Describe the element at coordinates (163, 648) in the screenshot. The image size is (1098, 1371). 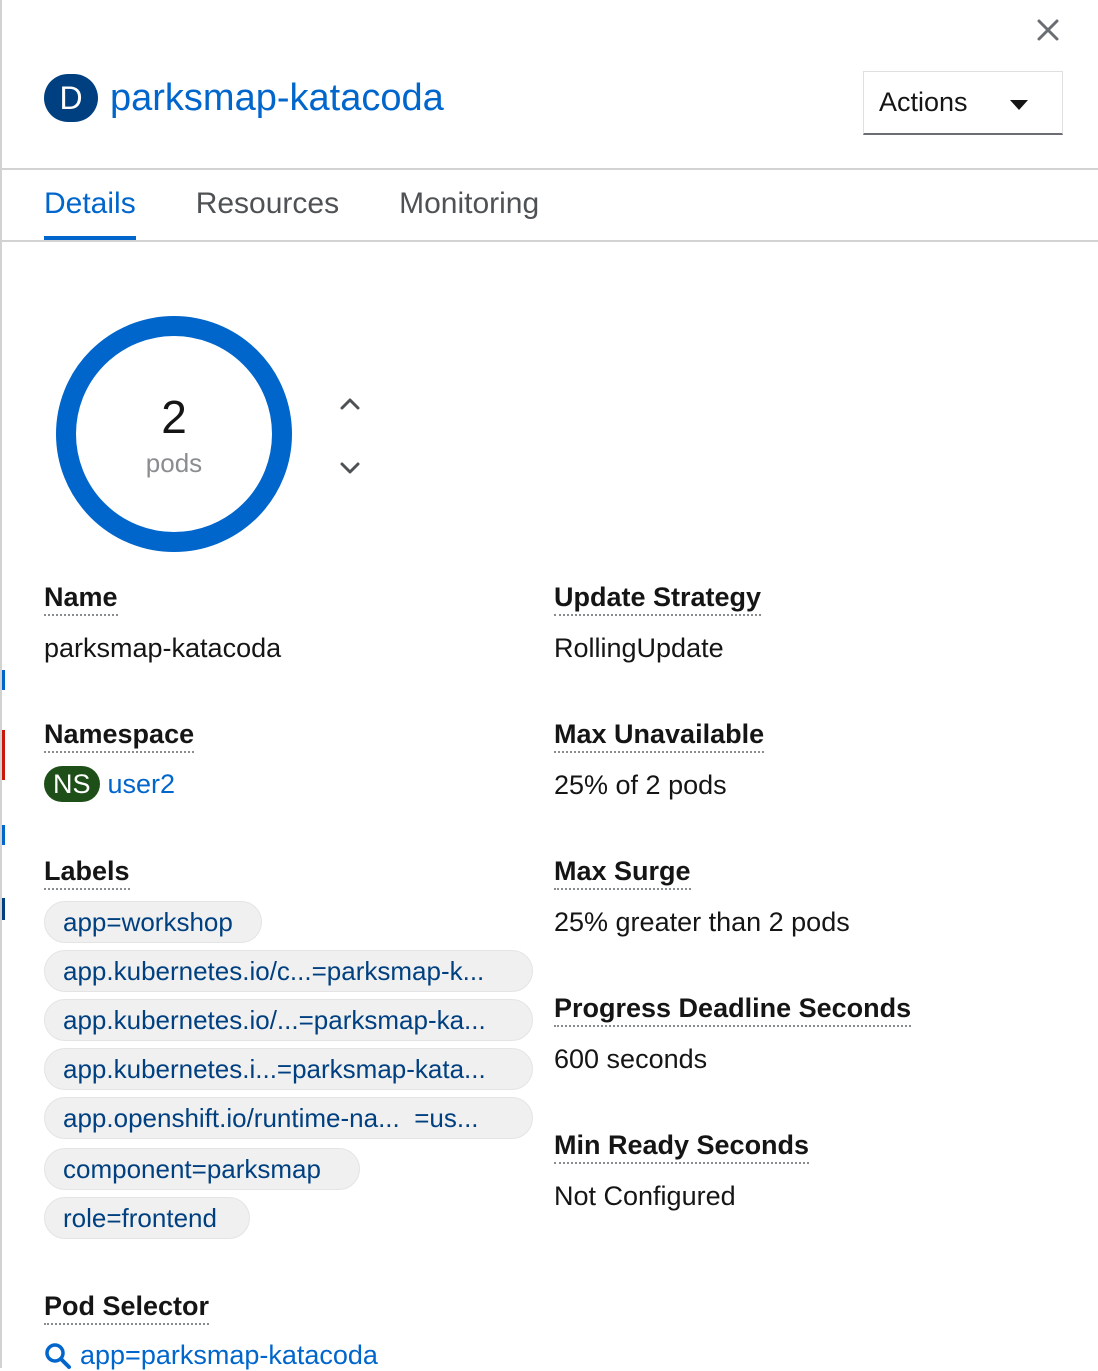
I see `name-value: parksmap-katacoda` at that location.